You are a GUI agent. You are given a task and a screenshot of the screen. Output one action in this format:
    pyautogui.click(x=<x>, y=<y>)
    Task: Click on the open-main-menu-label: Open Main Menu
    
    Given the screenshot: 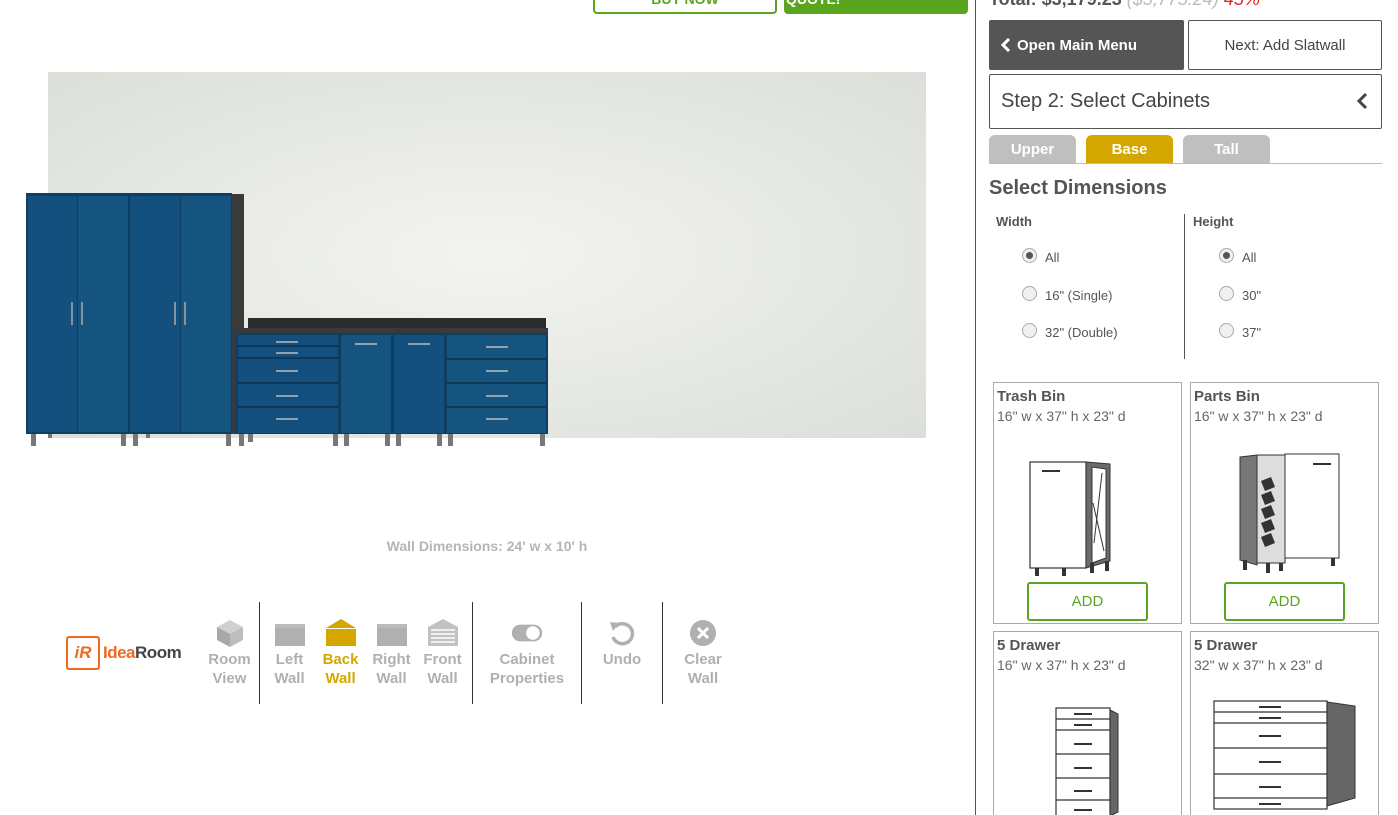 What is the action you would take?
    pyautogui.click(x=1077, y=45)
    